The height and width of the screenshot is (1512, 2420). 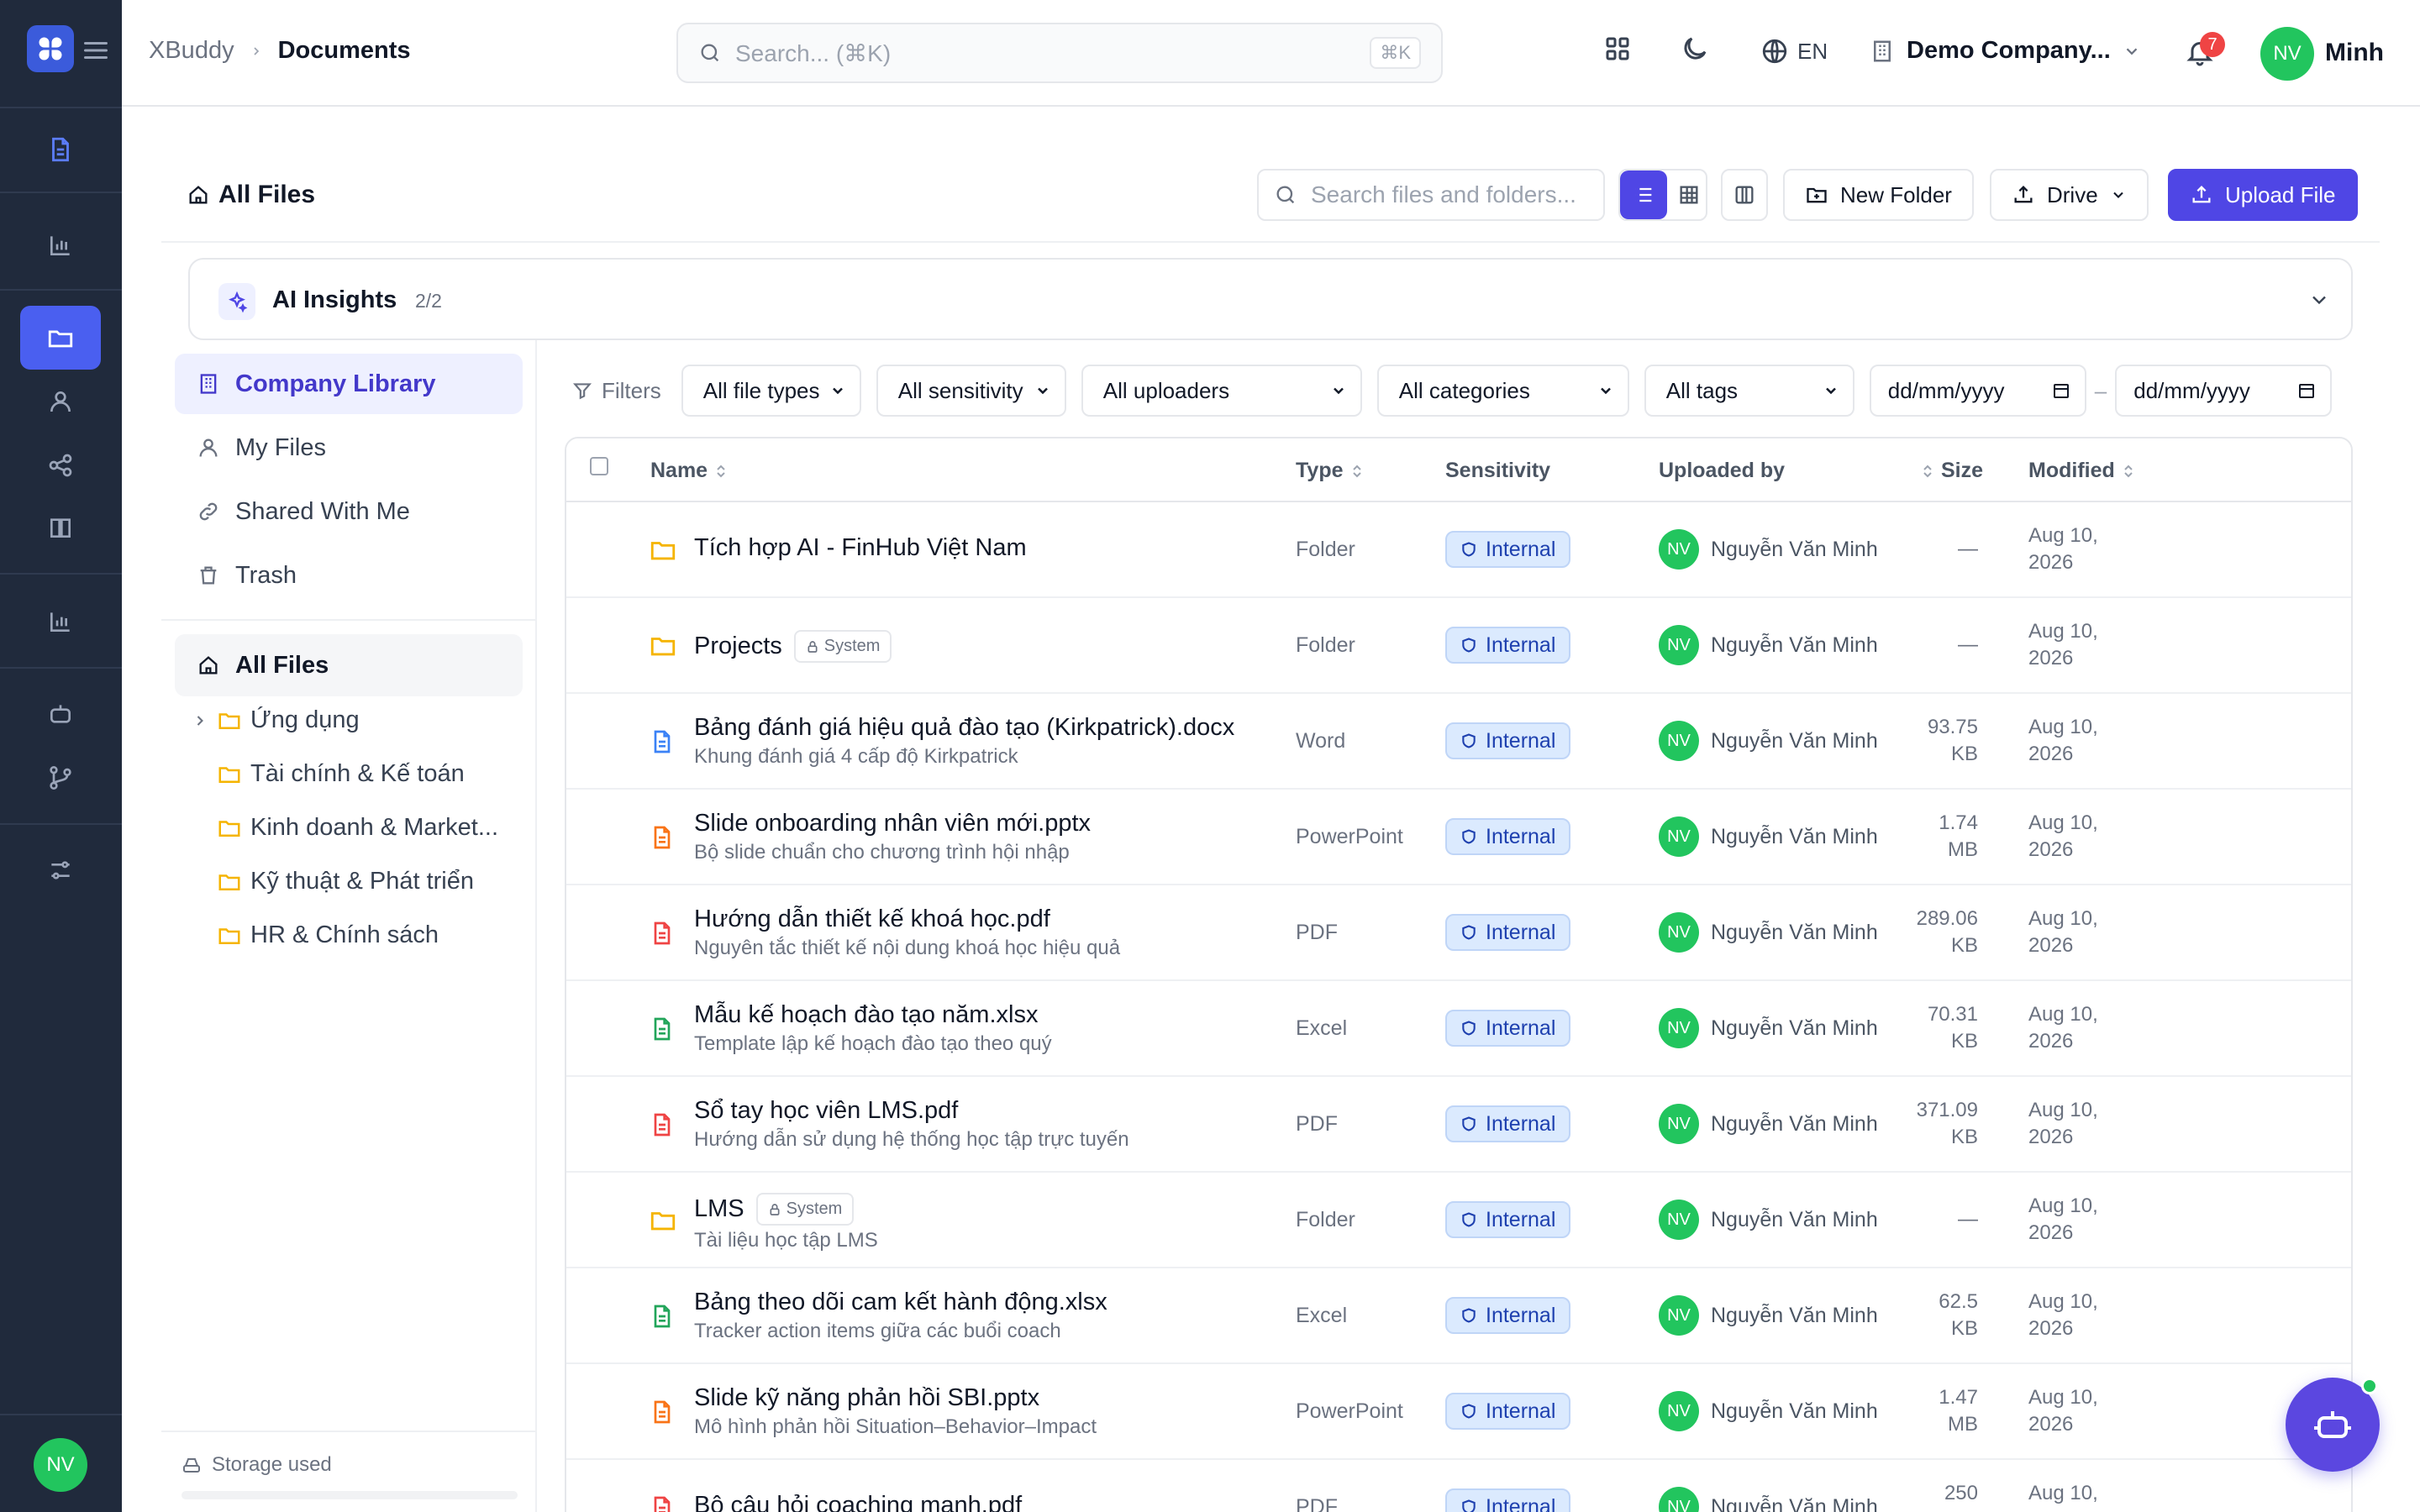 I want to click on settings-sliders-icon, so click(x=60, y=870).